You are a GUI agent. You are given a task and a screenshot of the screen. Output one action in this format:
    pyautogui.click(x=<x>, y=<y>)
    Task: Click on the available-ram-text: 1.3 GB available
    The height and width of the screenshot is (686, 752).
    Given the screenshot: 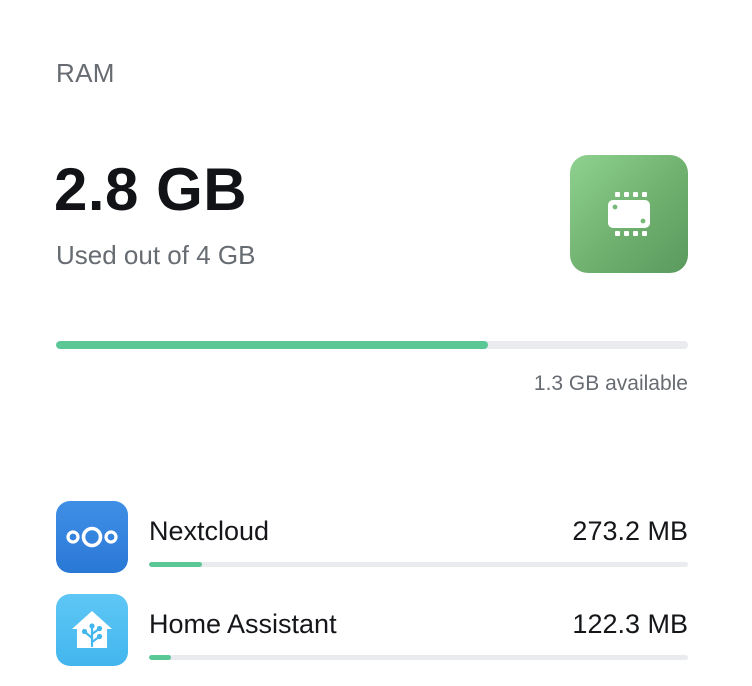 What is the action you would take?
    pyautogui.click(x=610, y=383)
    